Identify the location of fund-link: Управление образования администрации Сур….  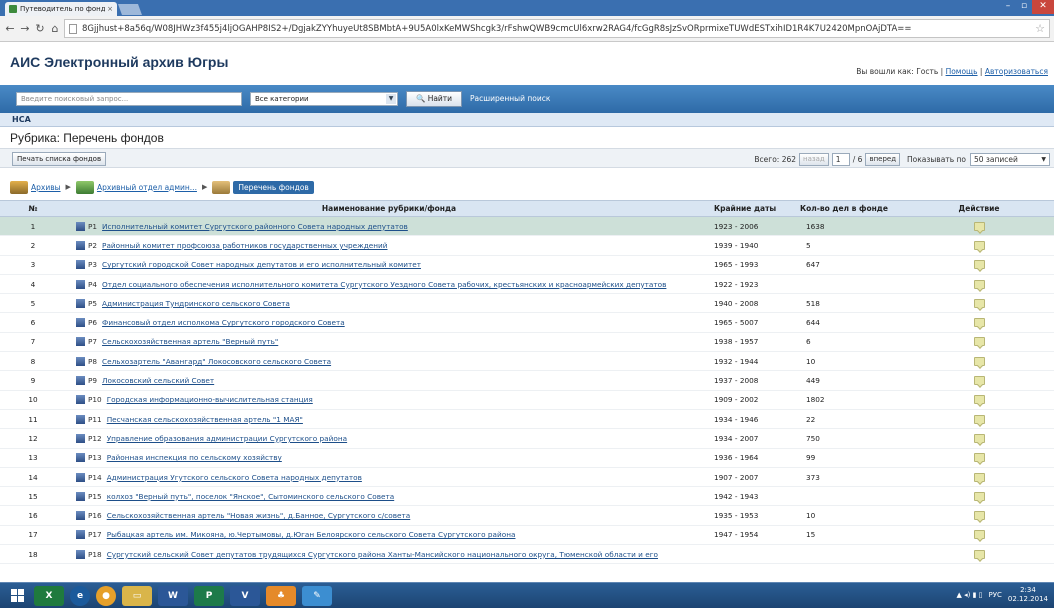
(227, 438).